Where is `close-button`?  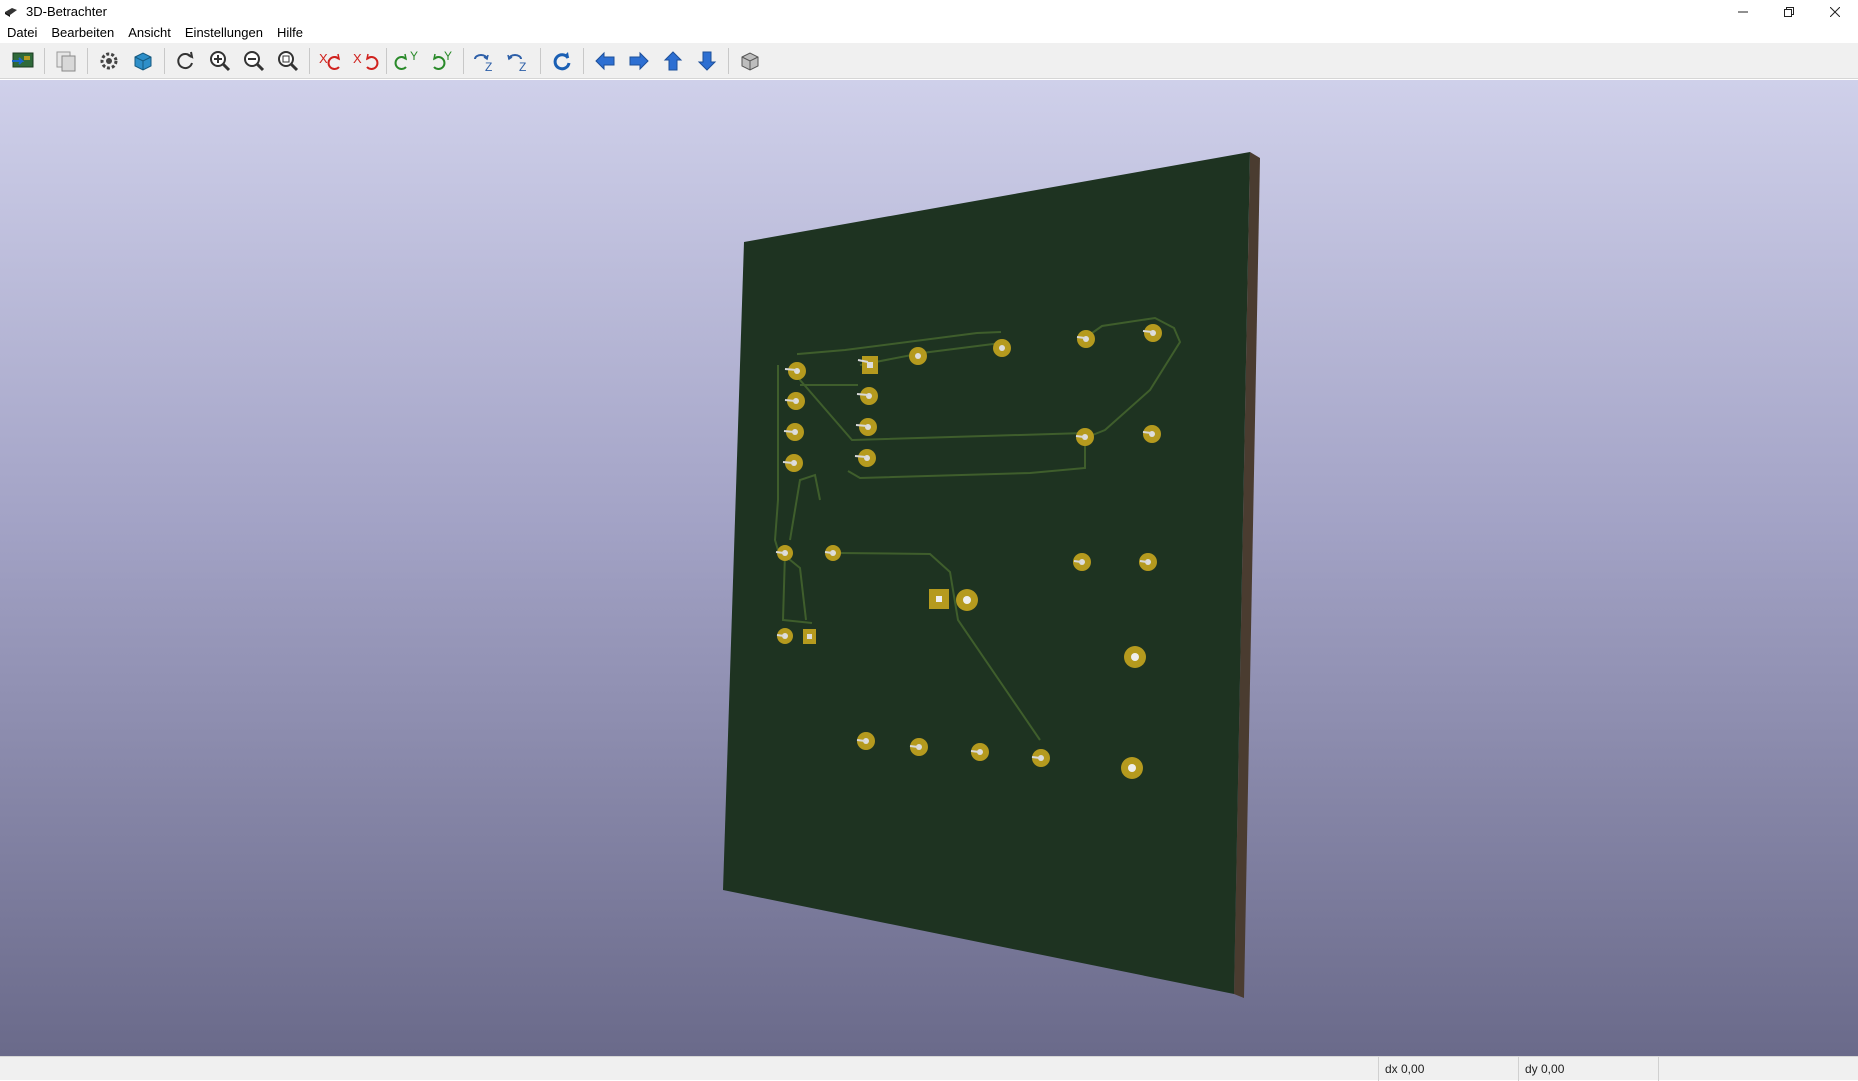 close-button is located at coordinates (1835, 11).